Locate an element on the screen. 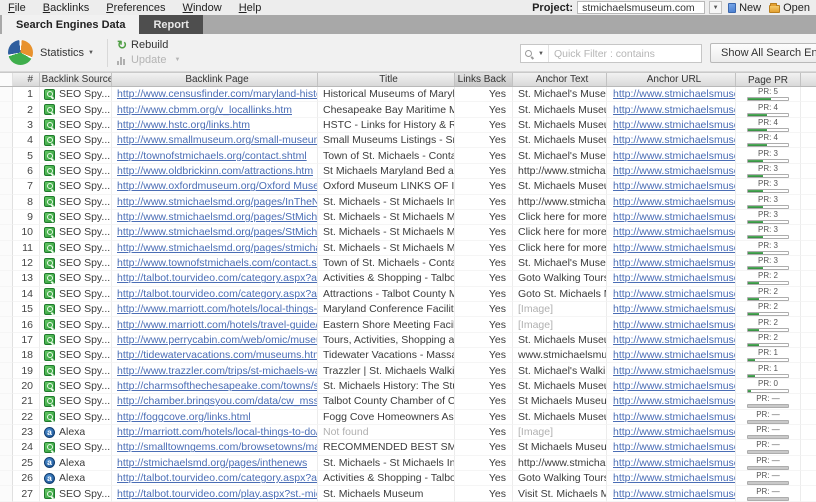  backlink-page-link: http://stmichaelsmd.org/pages/inthenews is located at coordinates (212, 463).